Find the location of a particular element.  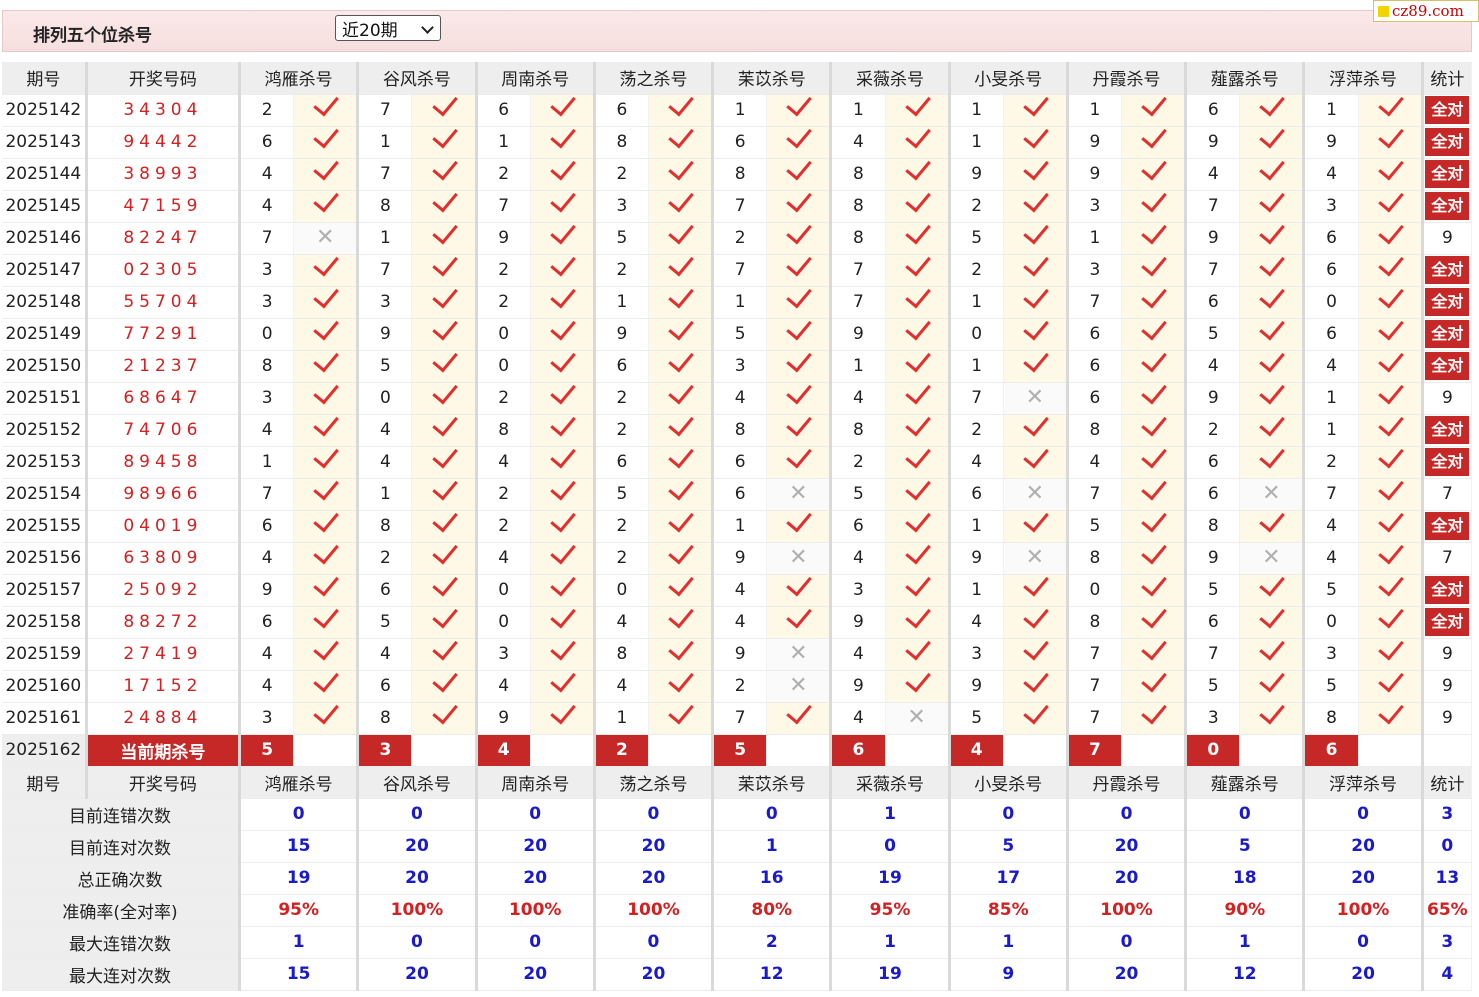

column-header-expert: 荡之杀号 is located at coordinates (654, 78).